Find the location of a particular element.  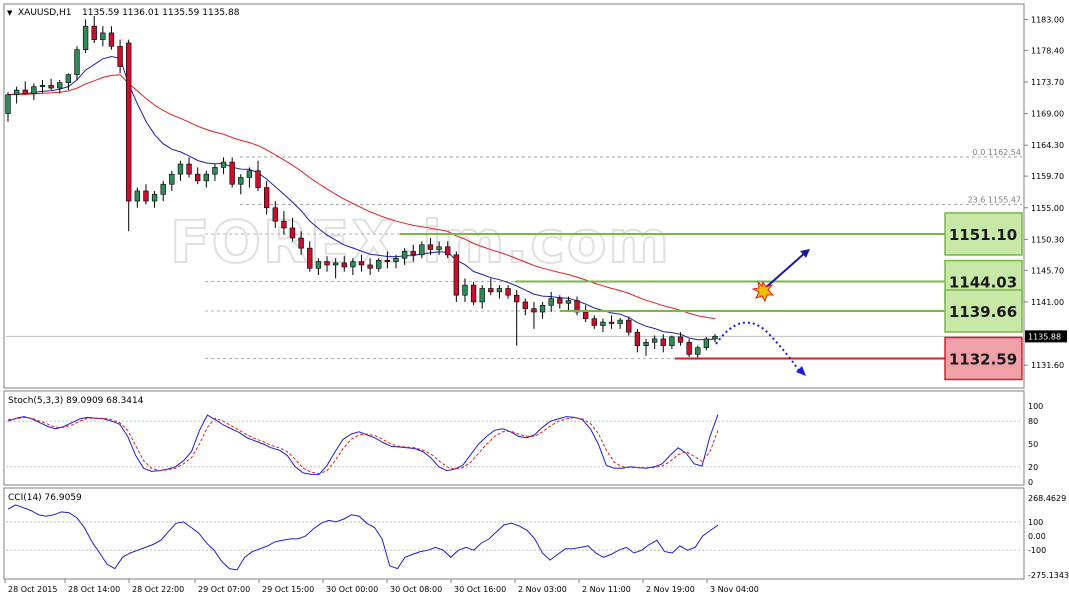

indicator-tick-label: 80 is located at coordinates (1033, 421).